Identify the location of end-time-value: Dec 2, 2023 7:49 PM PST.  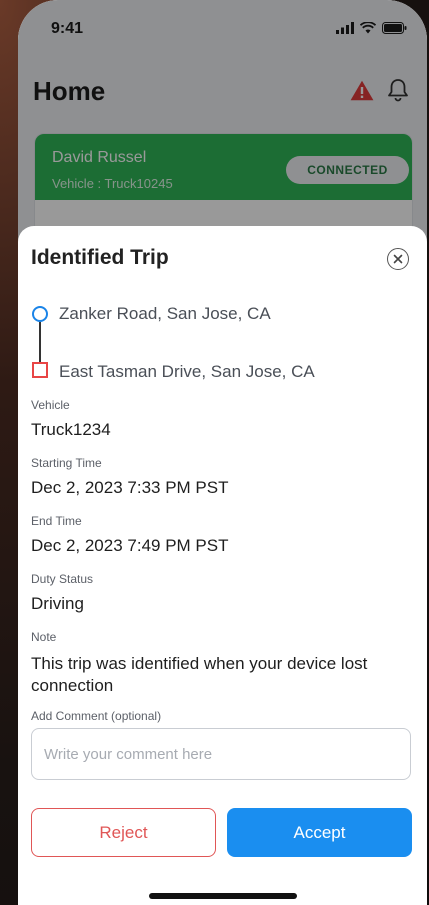
(130, 545).